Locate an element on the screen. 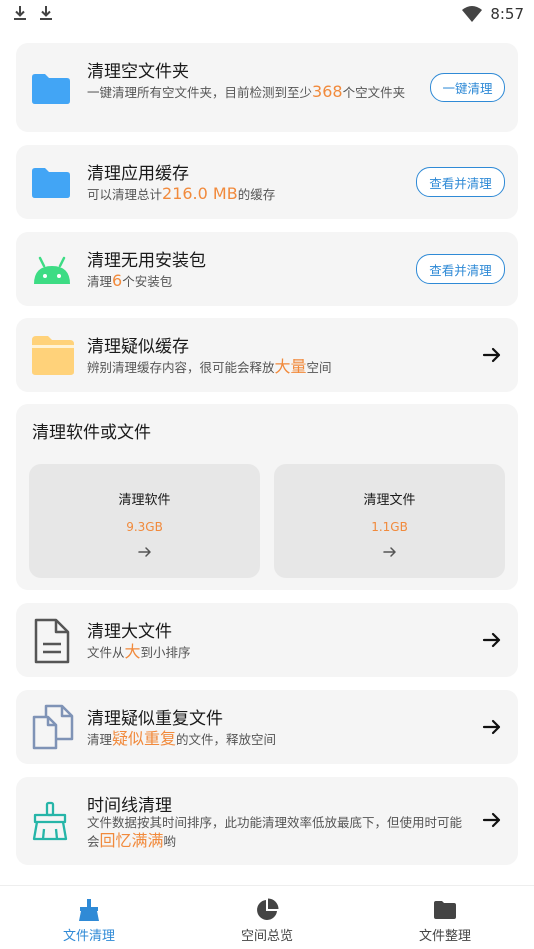  document-icon is located at coordinates (52, 641).